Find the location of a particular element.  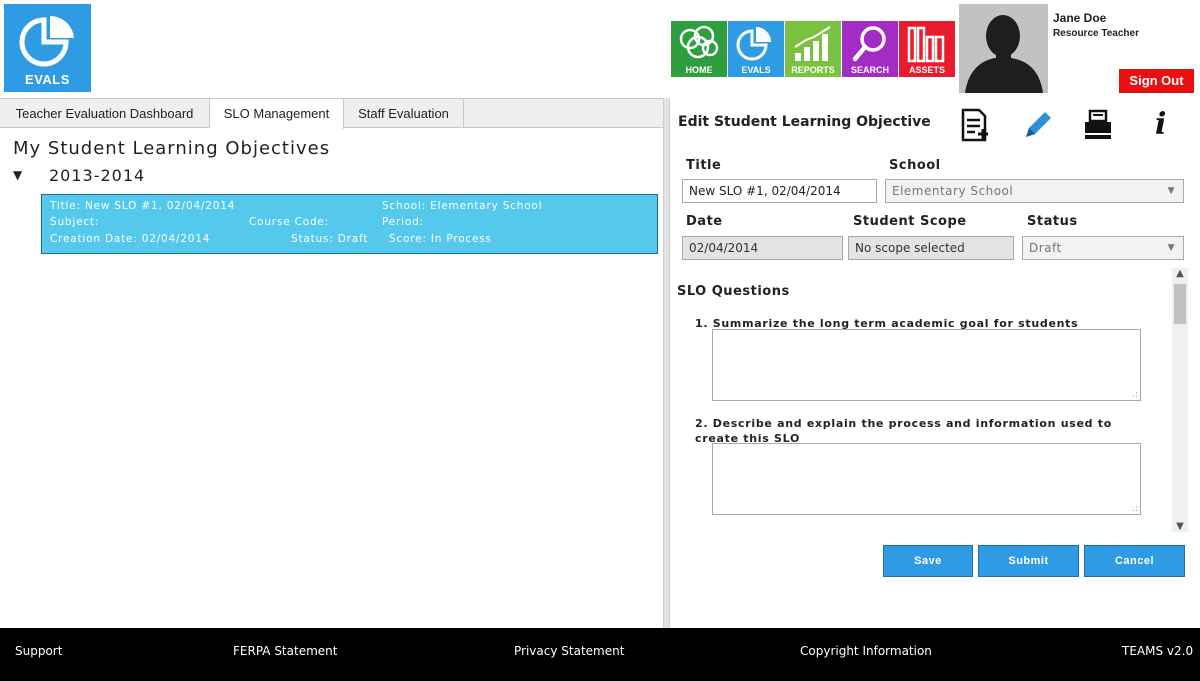

slo-item-creation-date: Creation Date: 02/04/2014 is located at coordinates (130, 239).